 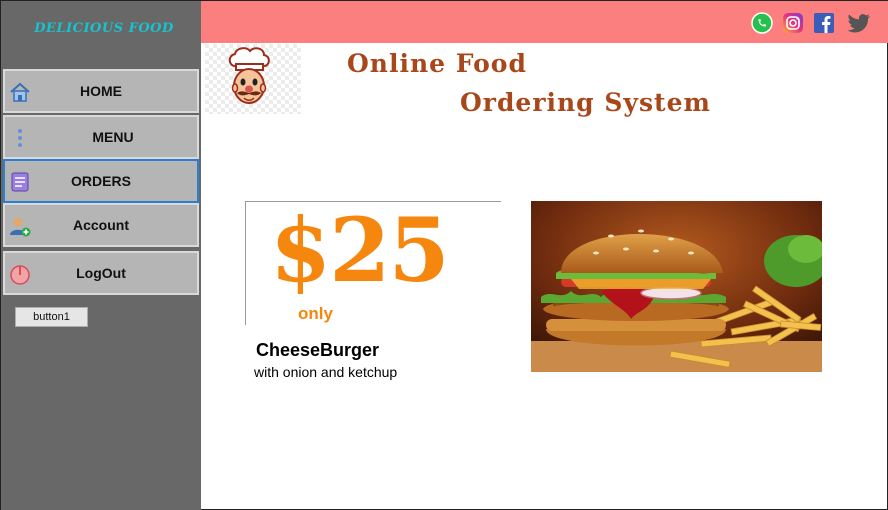 What do you see at coordinates (859, 23) in the screenshot?
I see `twitter-icon` at bounding box center [859, 23].